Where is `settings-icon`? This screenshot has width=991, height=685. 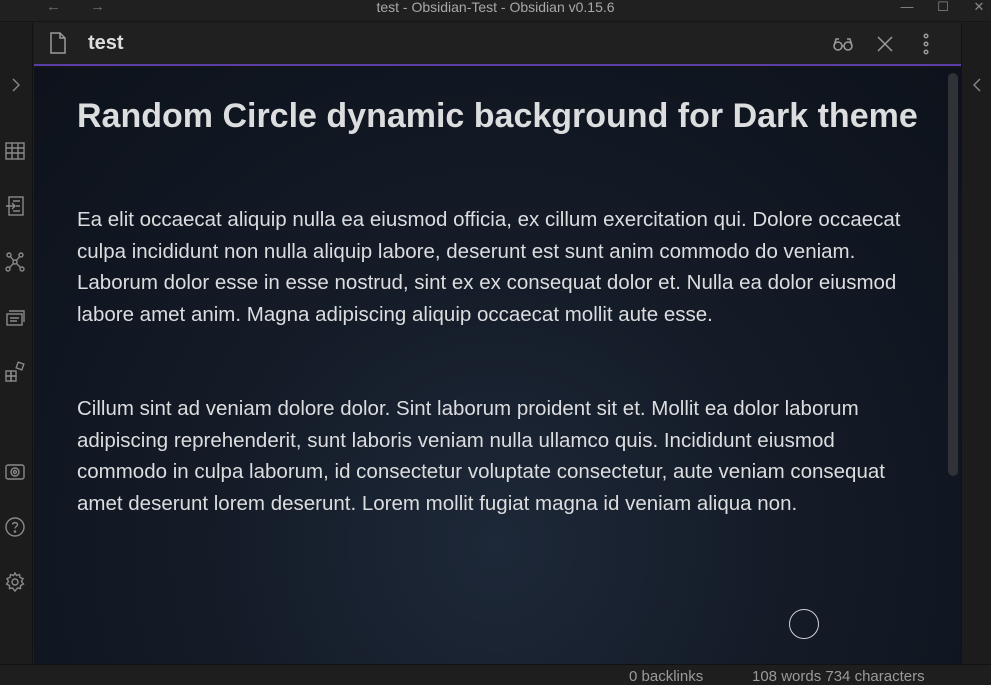 settings-icon is located at coordinates (15, 582).